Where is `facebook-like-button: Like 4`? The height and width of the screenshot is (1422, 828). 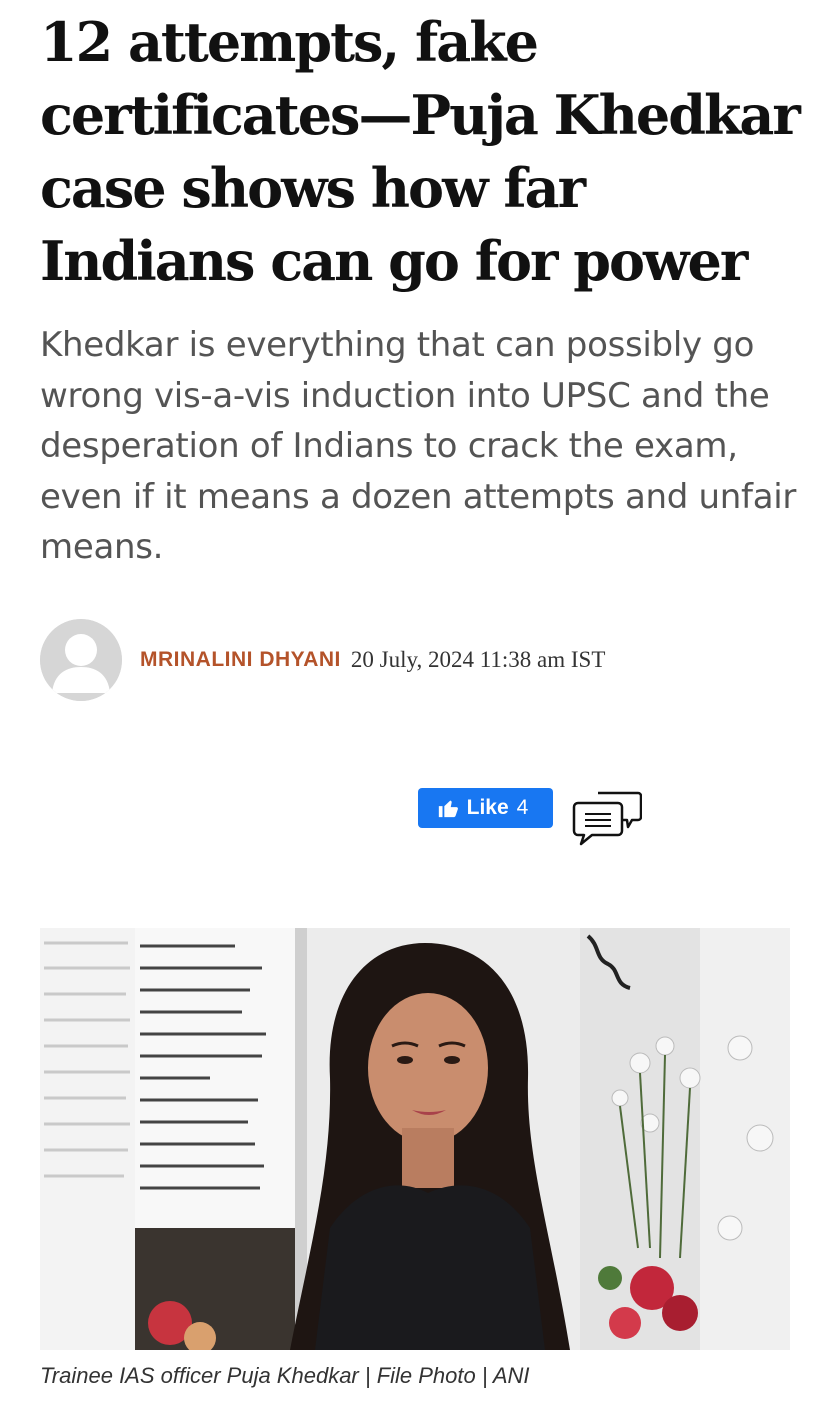 facebook-like-button: Like 4 is located at coordinates (485, 808).